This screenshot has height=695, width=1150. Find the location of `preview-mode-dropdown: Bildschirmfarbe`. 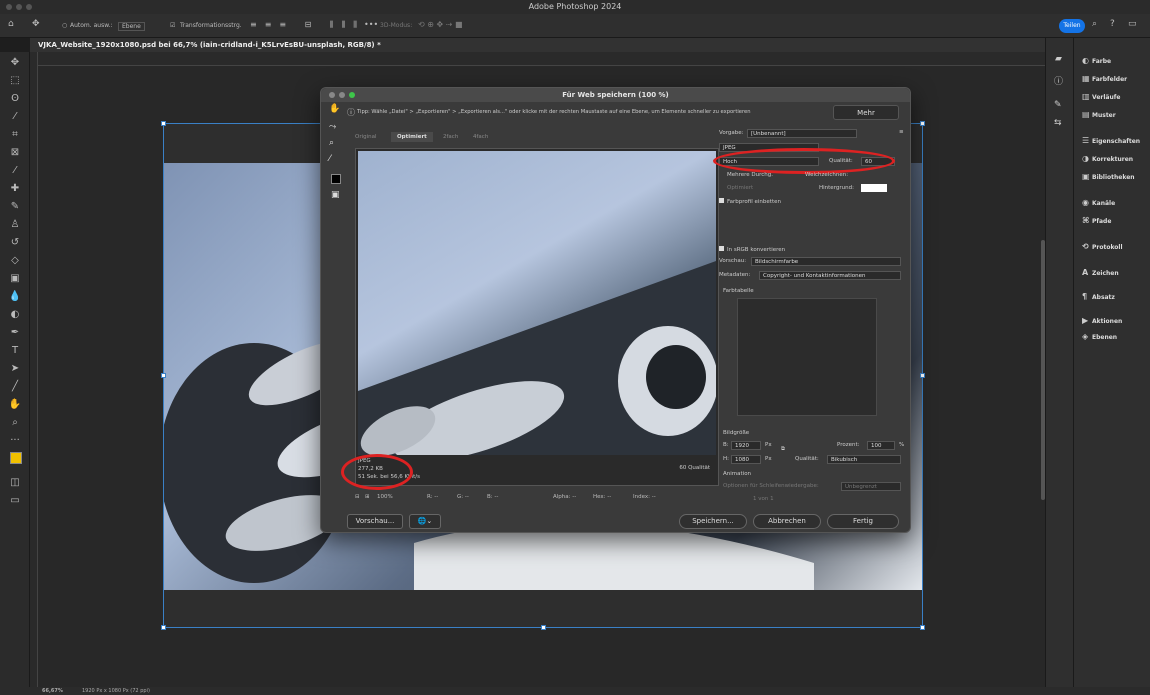

preview-mode-dropdown: Bildschirmfarbe is located at coordinates (826, 261).